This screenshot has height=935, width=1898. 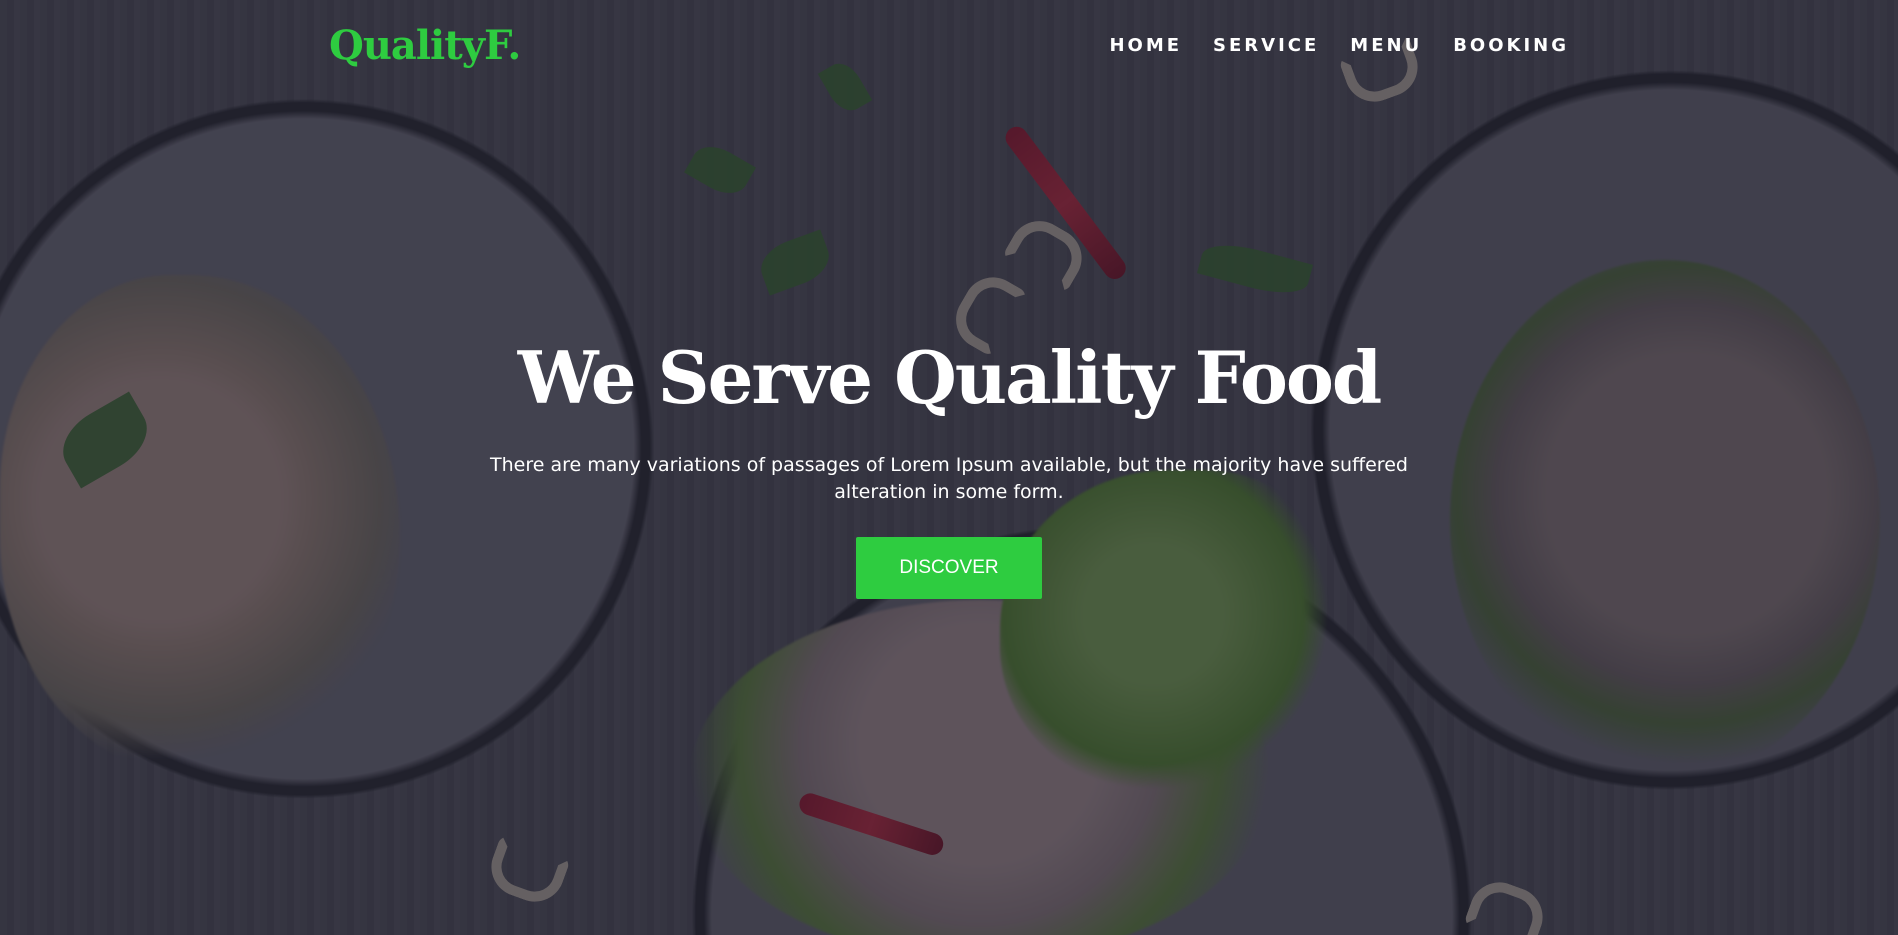 What do you see at coordinates (949, 568) in the screenshot?
I see `discover-button: DISCOVER` at bounding box center [949, 568].